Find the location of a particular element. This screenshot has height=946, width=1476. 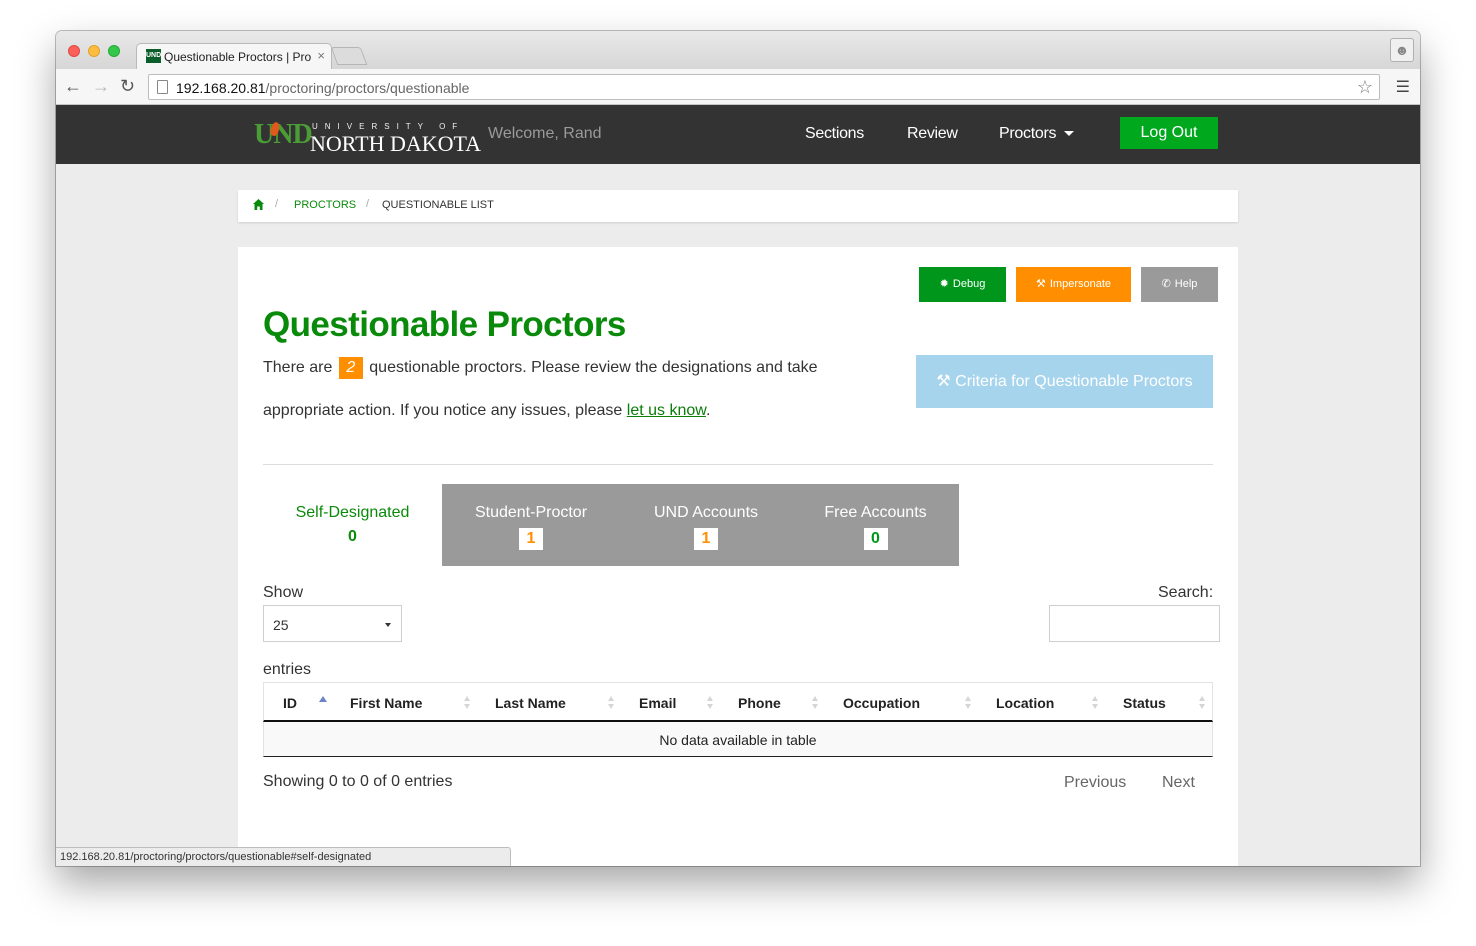

empty-table-message: No data available in table is located at coordinates (738, 740).